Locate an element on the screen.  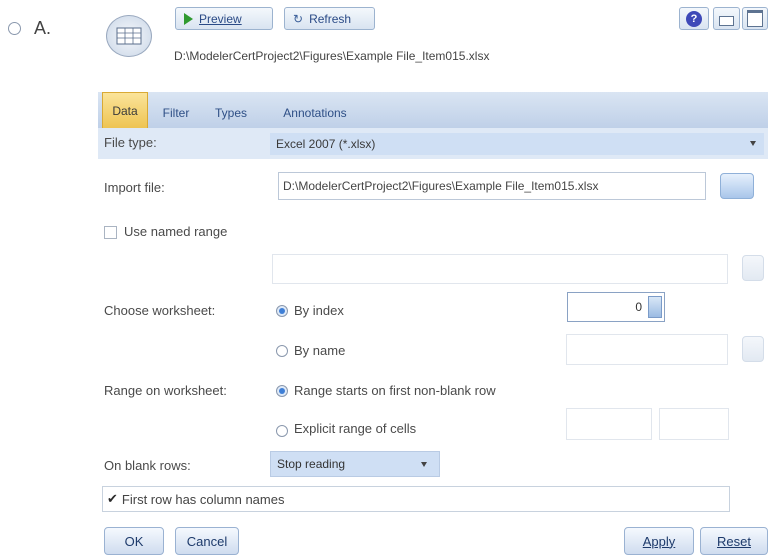
import-file-label: Import file: is located at coordinates (134, 187).